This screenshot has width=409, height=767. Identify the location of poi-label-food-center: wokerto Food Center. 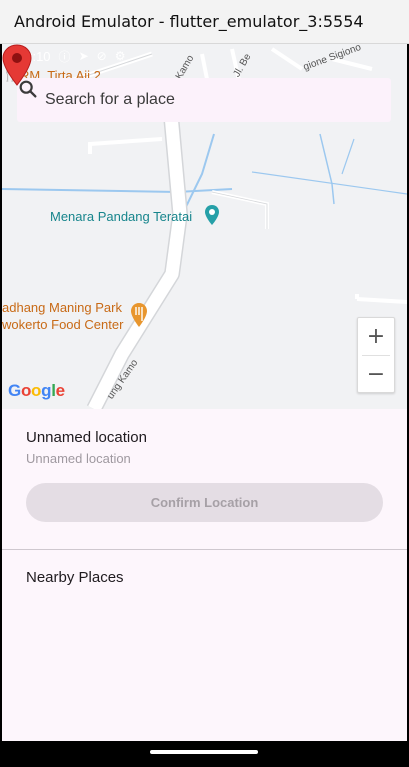
(62, 324).